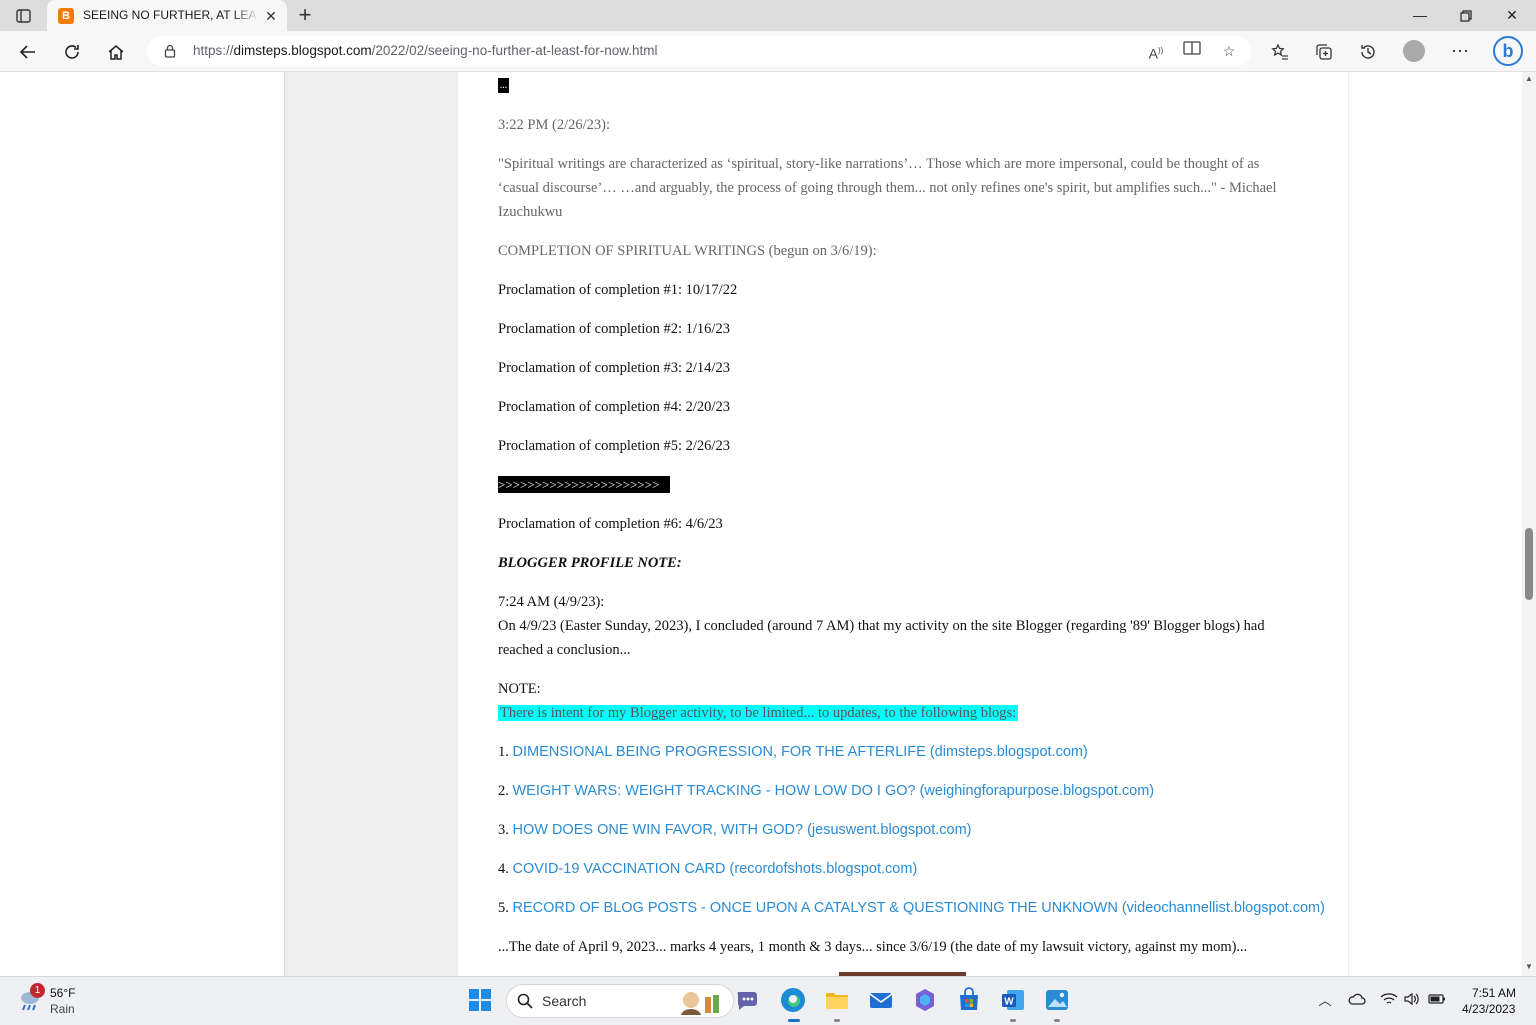  Describe the element at coordinates (66, 16) in the screenshot. I see `blogger-favicon-icon: B` at that location.